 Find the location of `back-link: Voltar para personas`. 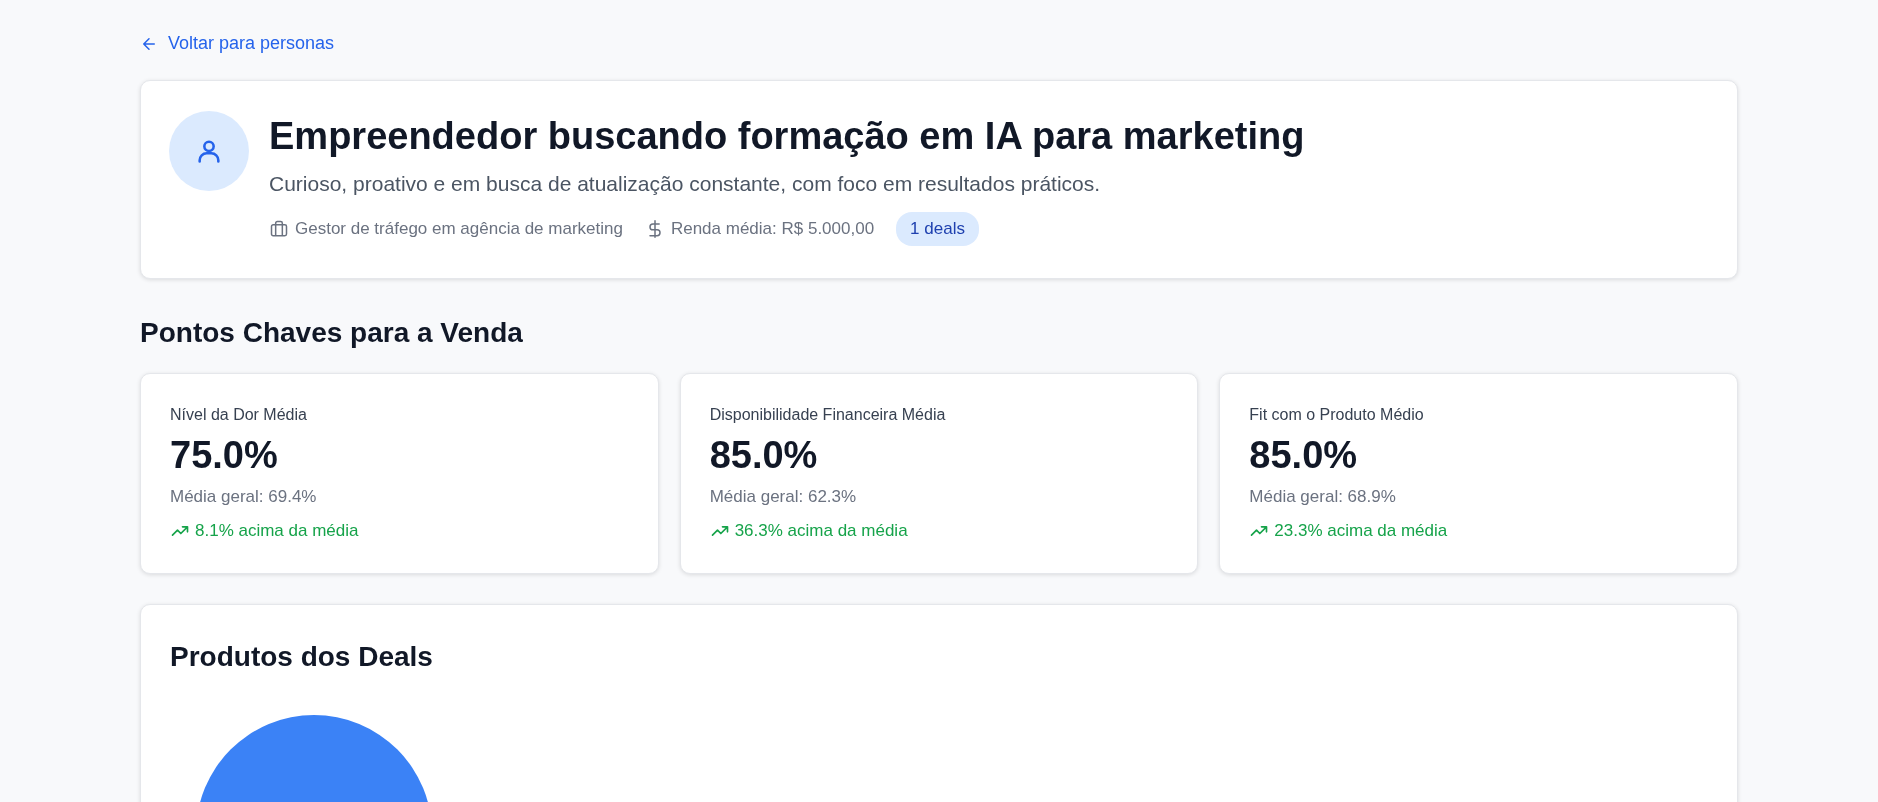

back-link: Voltar para personas is located at coordinates (237, 43).